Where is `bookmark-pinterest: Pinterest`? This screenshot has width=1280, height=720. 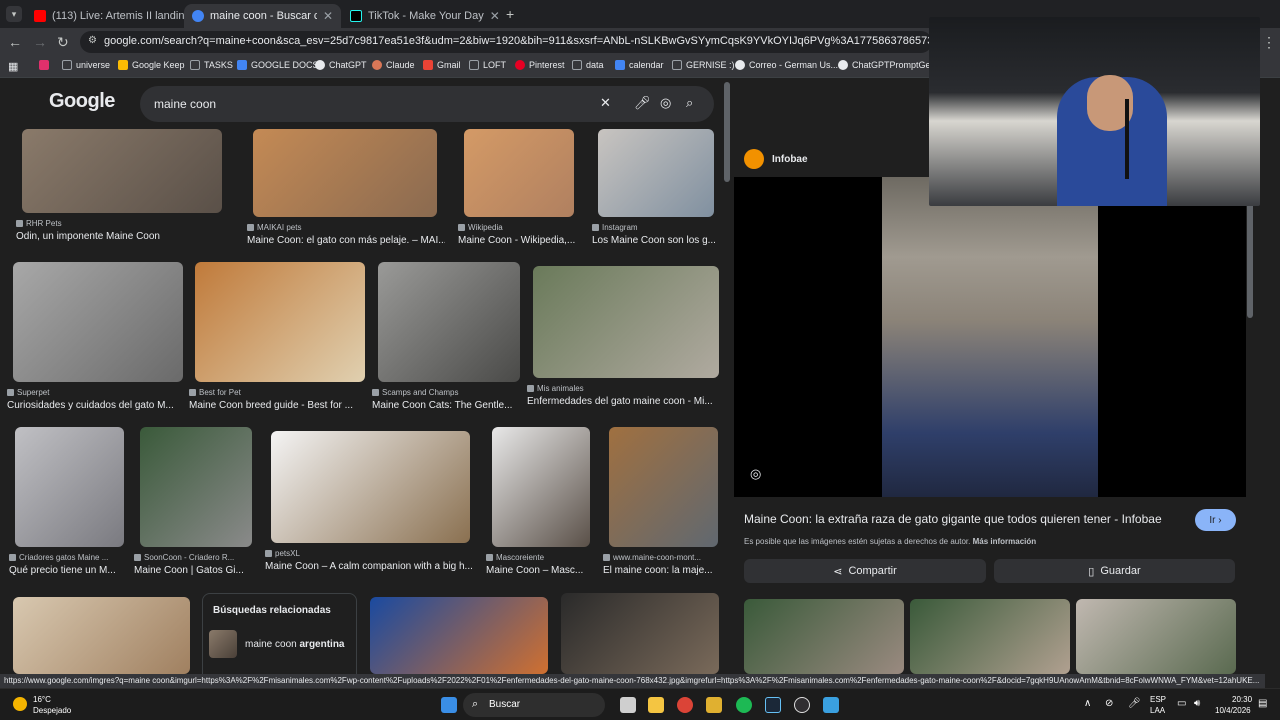
bookmark-pinterest: Pinterest is located at coordinates (540, 65).